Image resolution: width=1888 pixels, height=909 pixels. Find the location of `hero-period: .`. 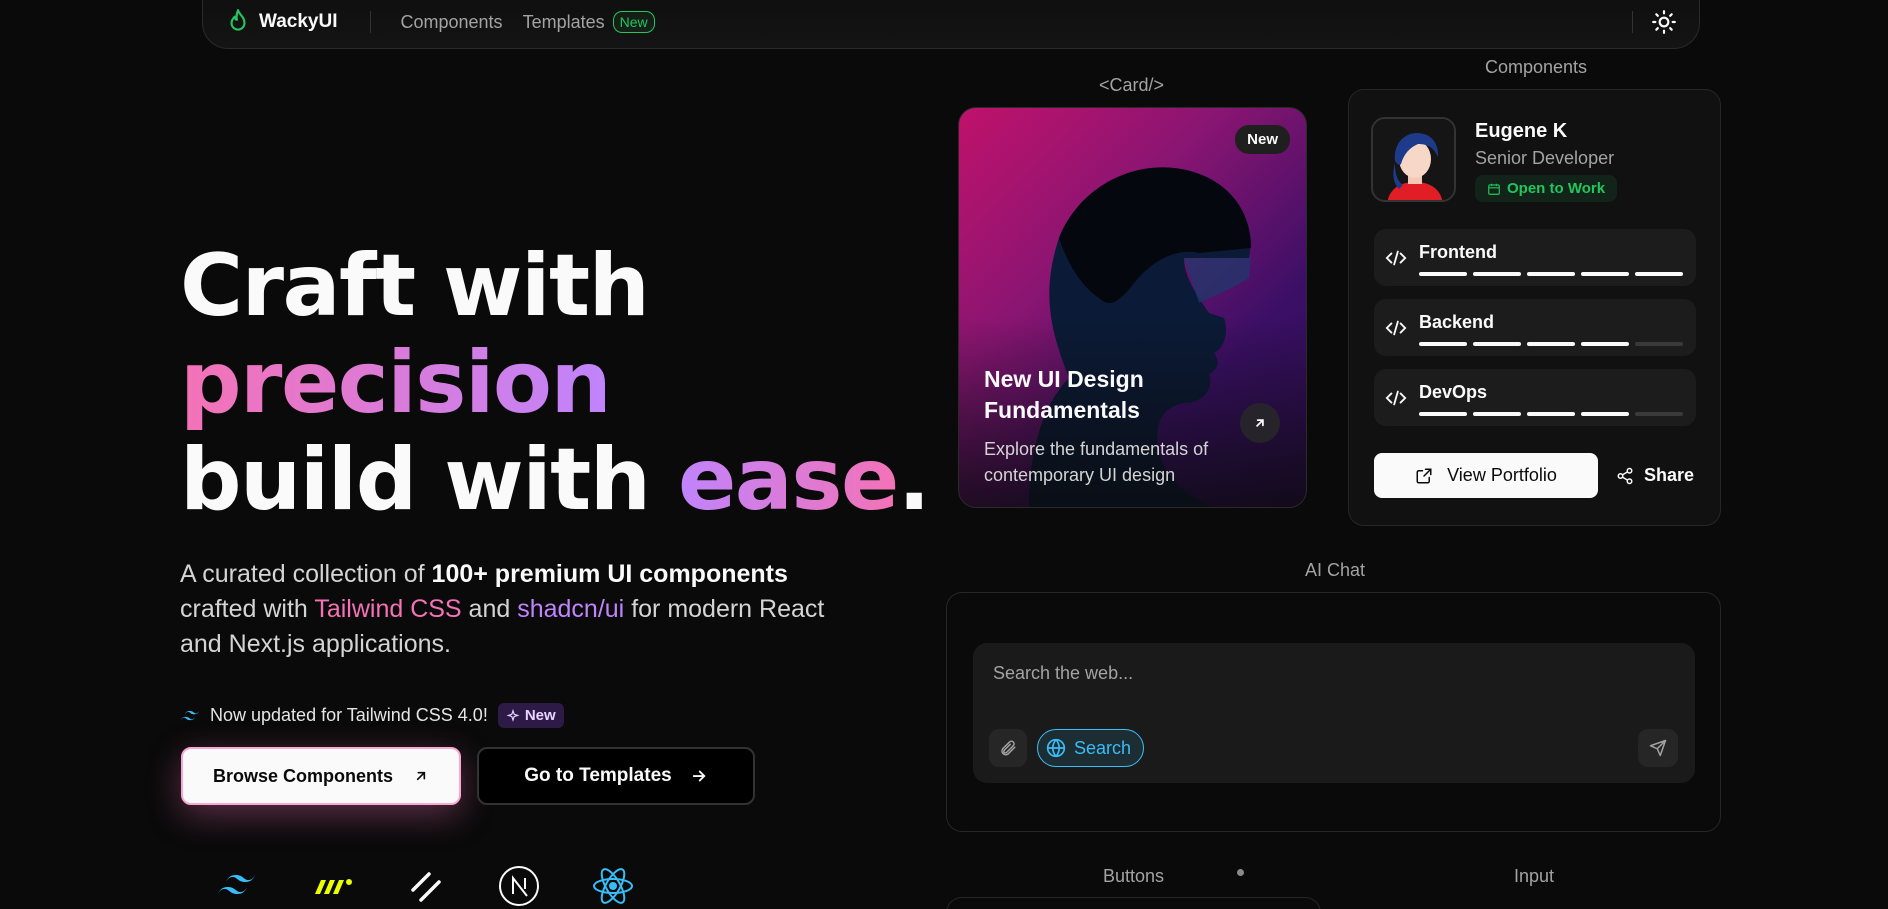

hero-period: . is located at coordinates (914, 480).